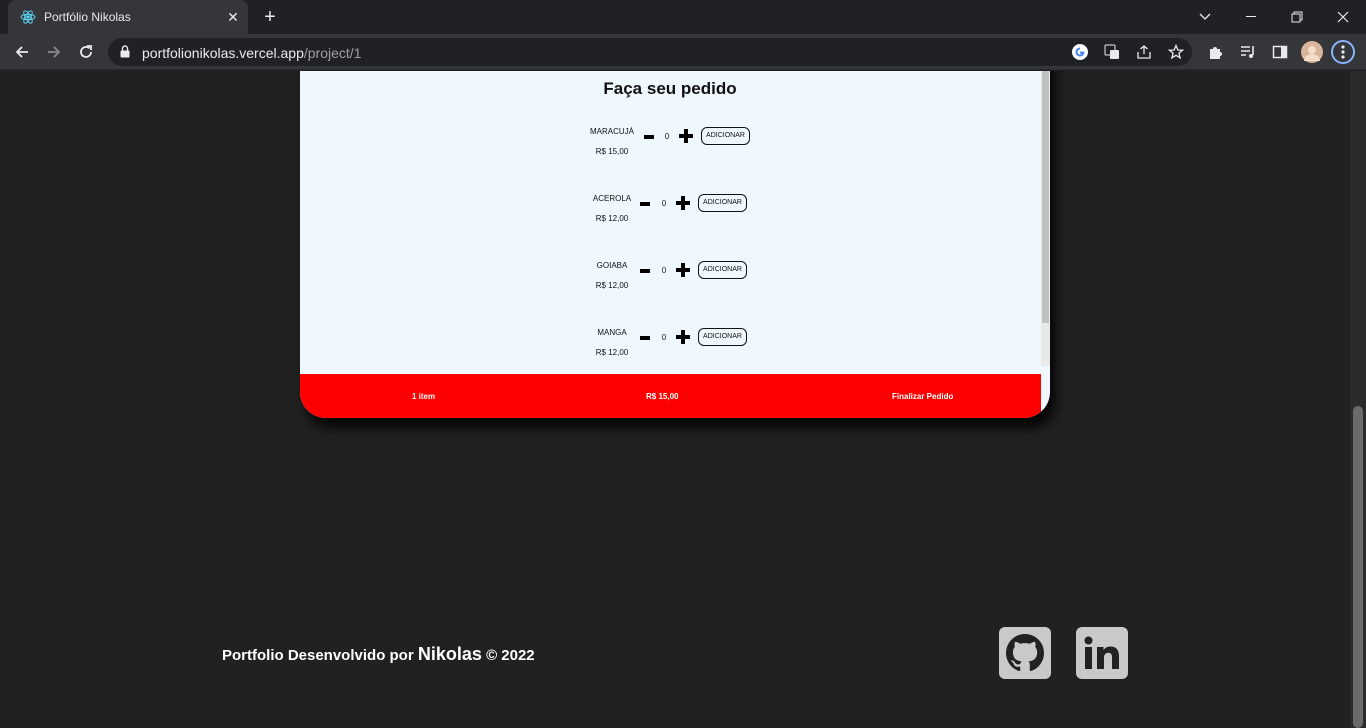  I want to click on product-name: MARACUJÁ, so click(611, 131).